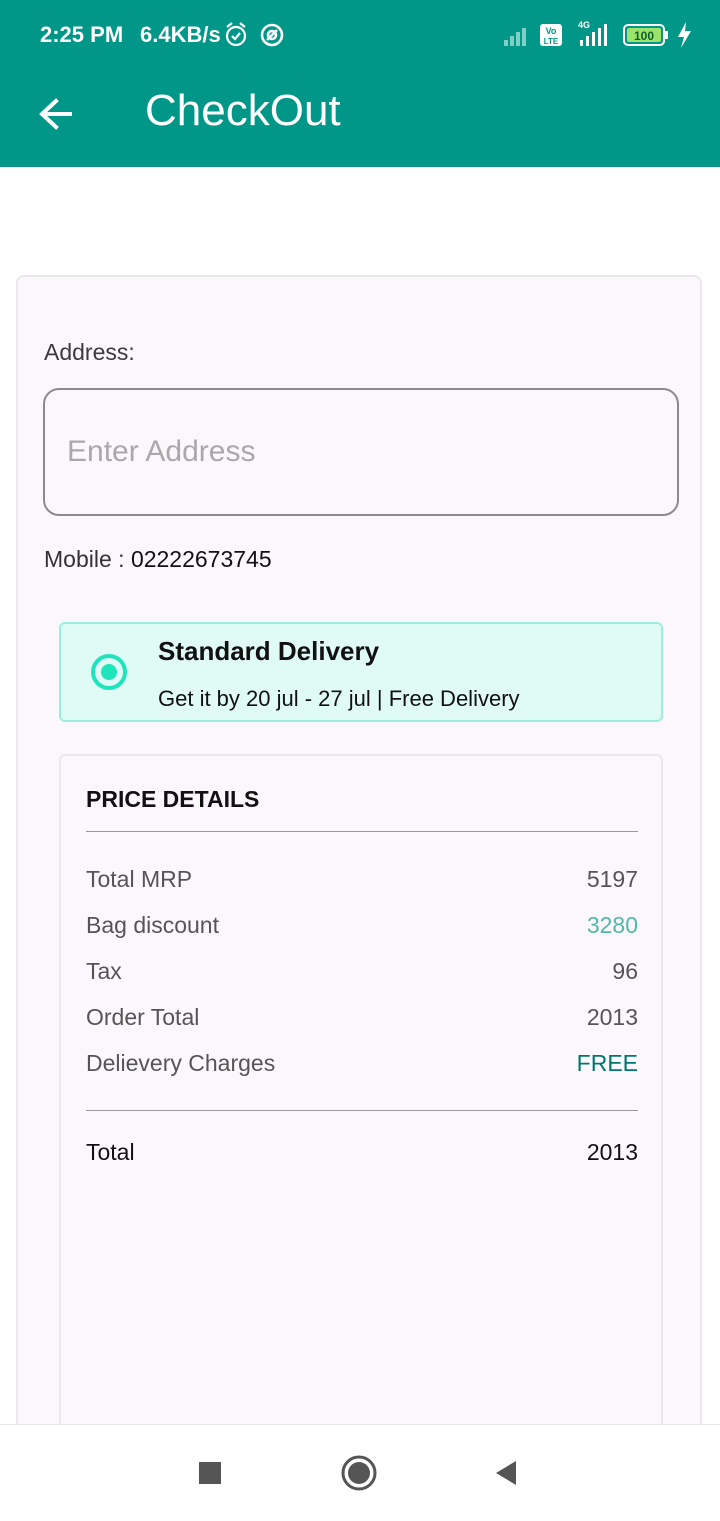 The height and width of the screenshot is (1521, 720). What do you see at coordinates (506, 1473) in the screenshot?
I see `back-triangle-icon` at bounding box center [506, 1473].